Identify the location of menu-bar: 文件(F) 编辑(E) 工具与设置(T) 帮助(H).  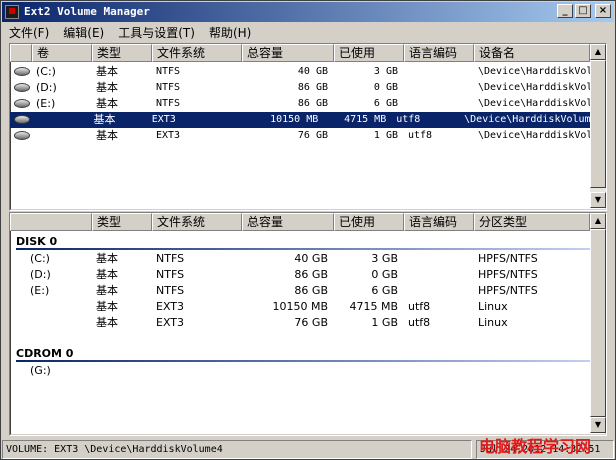
(308, 32).